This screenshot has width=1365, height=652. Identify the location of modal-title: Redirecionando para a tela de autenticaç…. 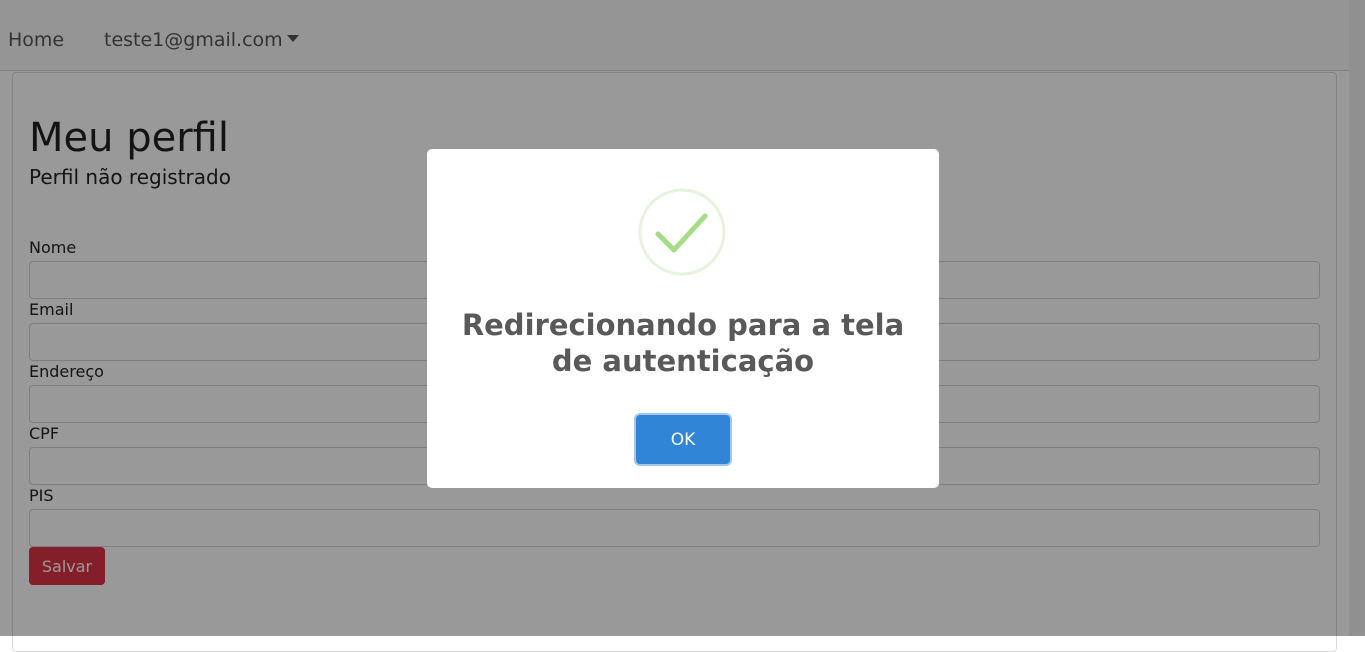
(683, 343).